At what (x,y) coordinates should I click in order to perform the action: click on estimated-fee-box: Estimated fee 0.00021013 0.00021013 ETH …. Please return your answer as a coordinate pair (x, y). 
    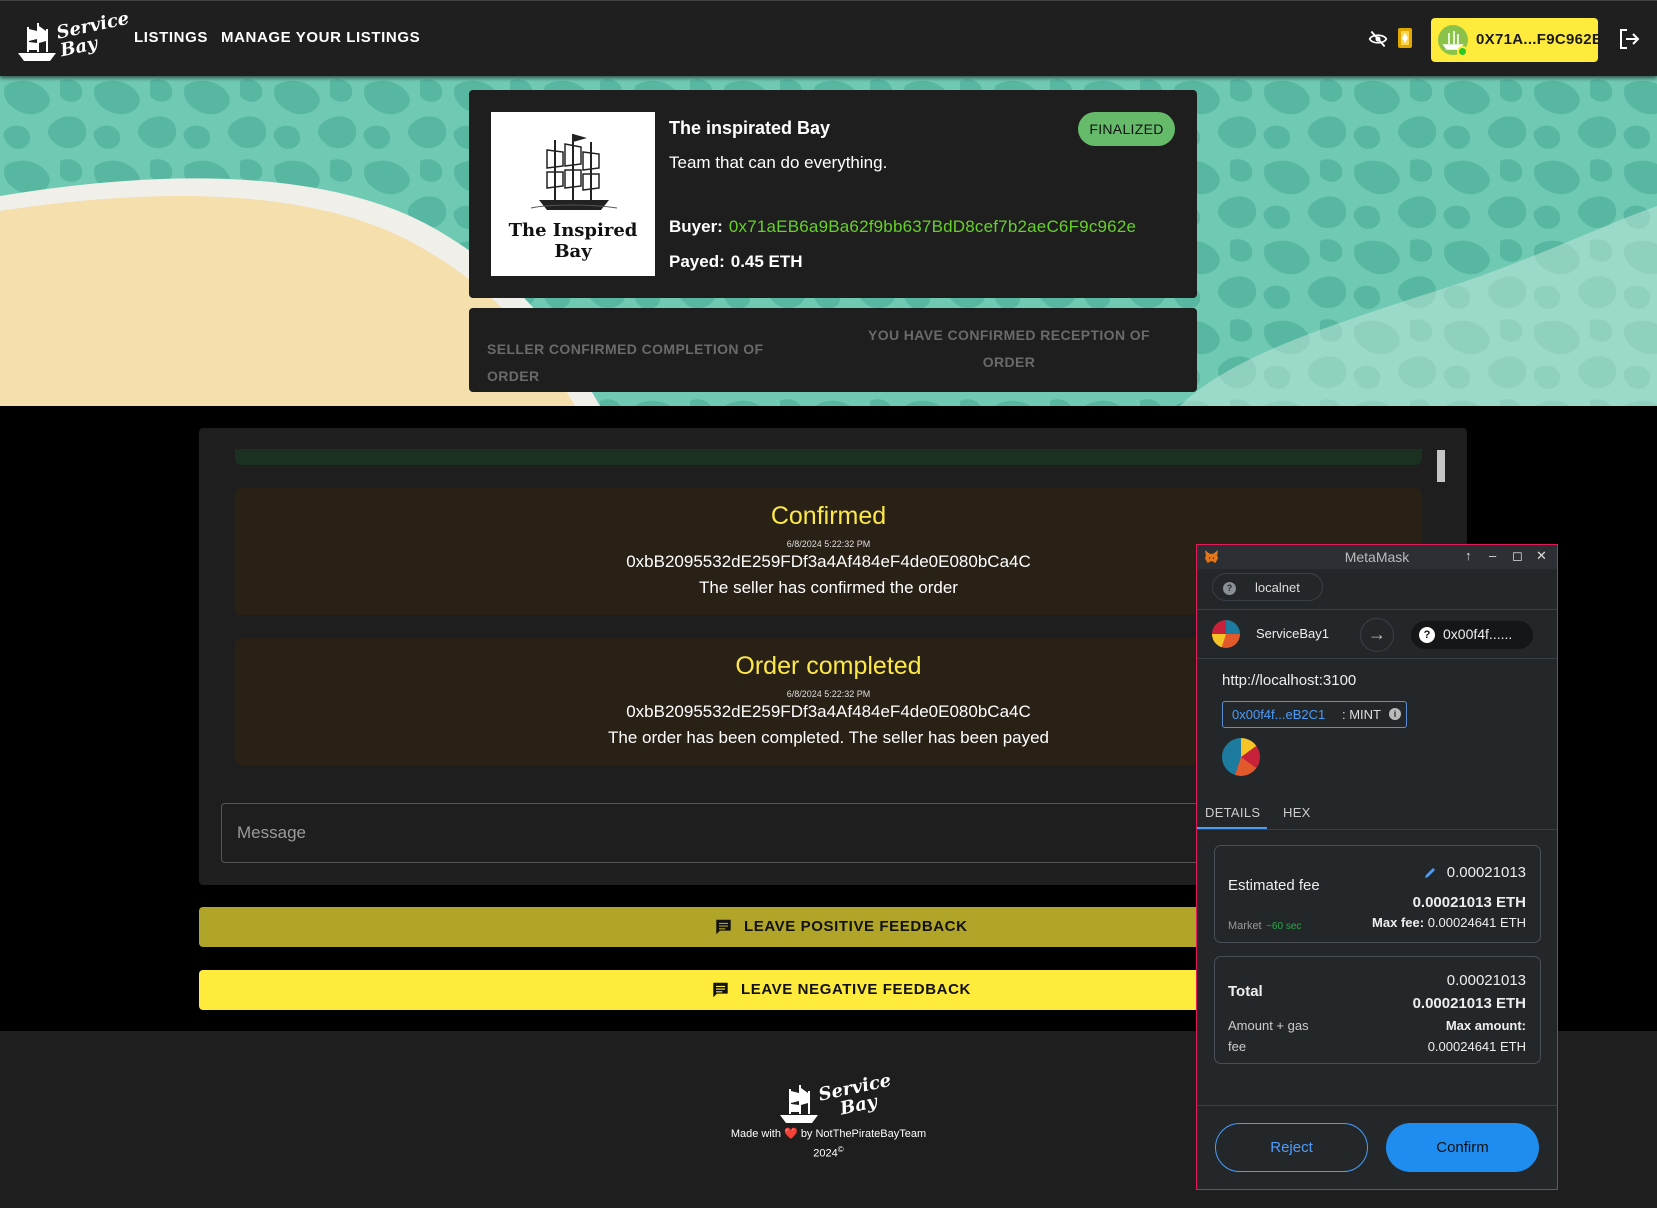
    Looking at the image, I should click on (1377, 894).